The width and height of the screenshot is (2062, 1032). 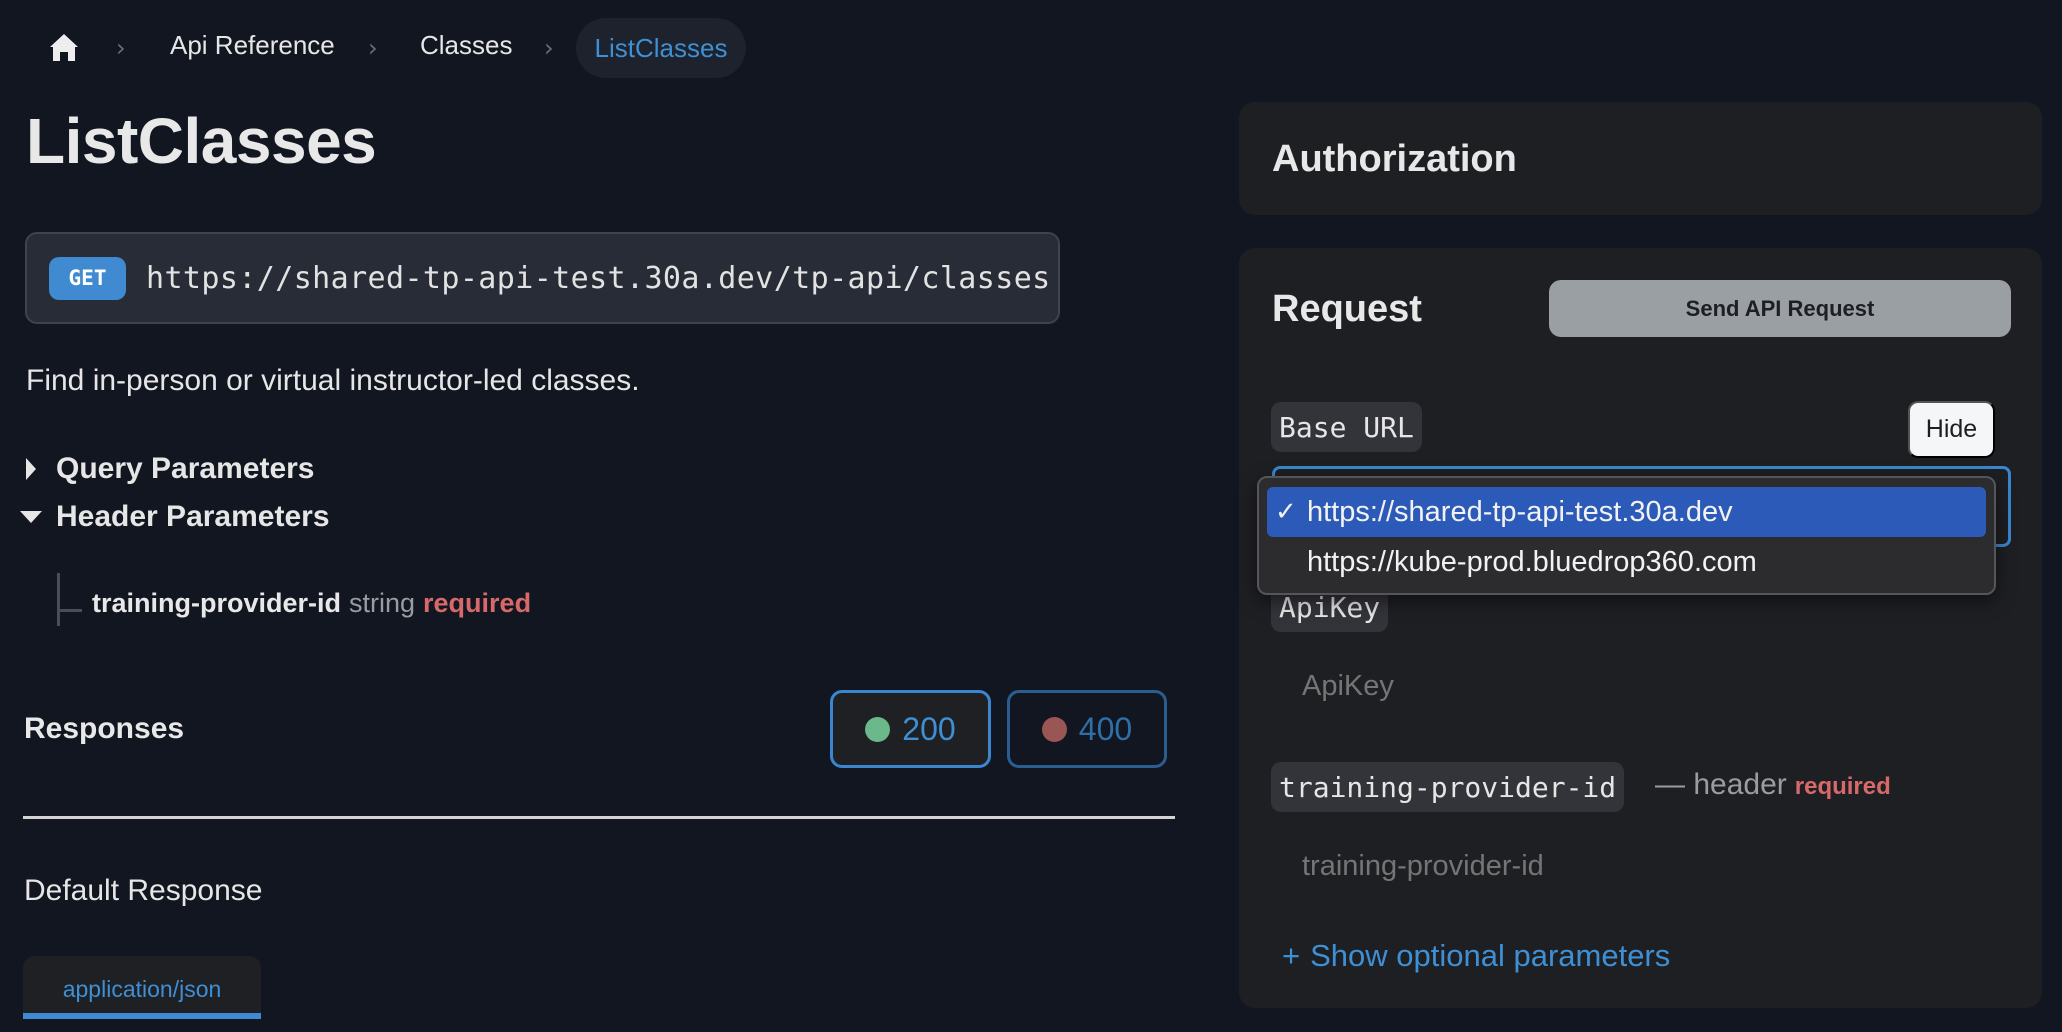 I want to click on caret-down-icon, so click(x=31, y=517).